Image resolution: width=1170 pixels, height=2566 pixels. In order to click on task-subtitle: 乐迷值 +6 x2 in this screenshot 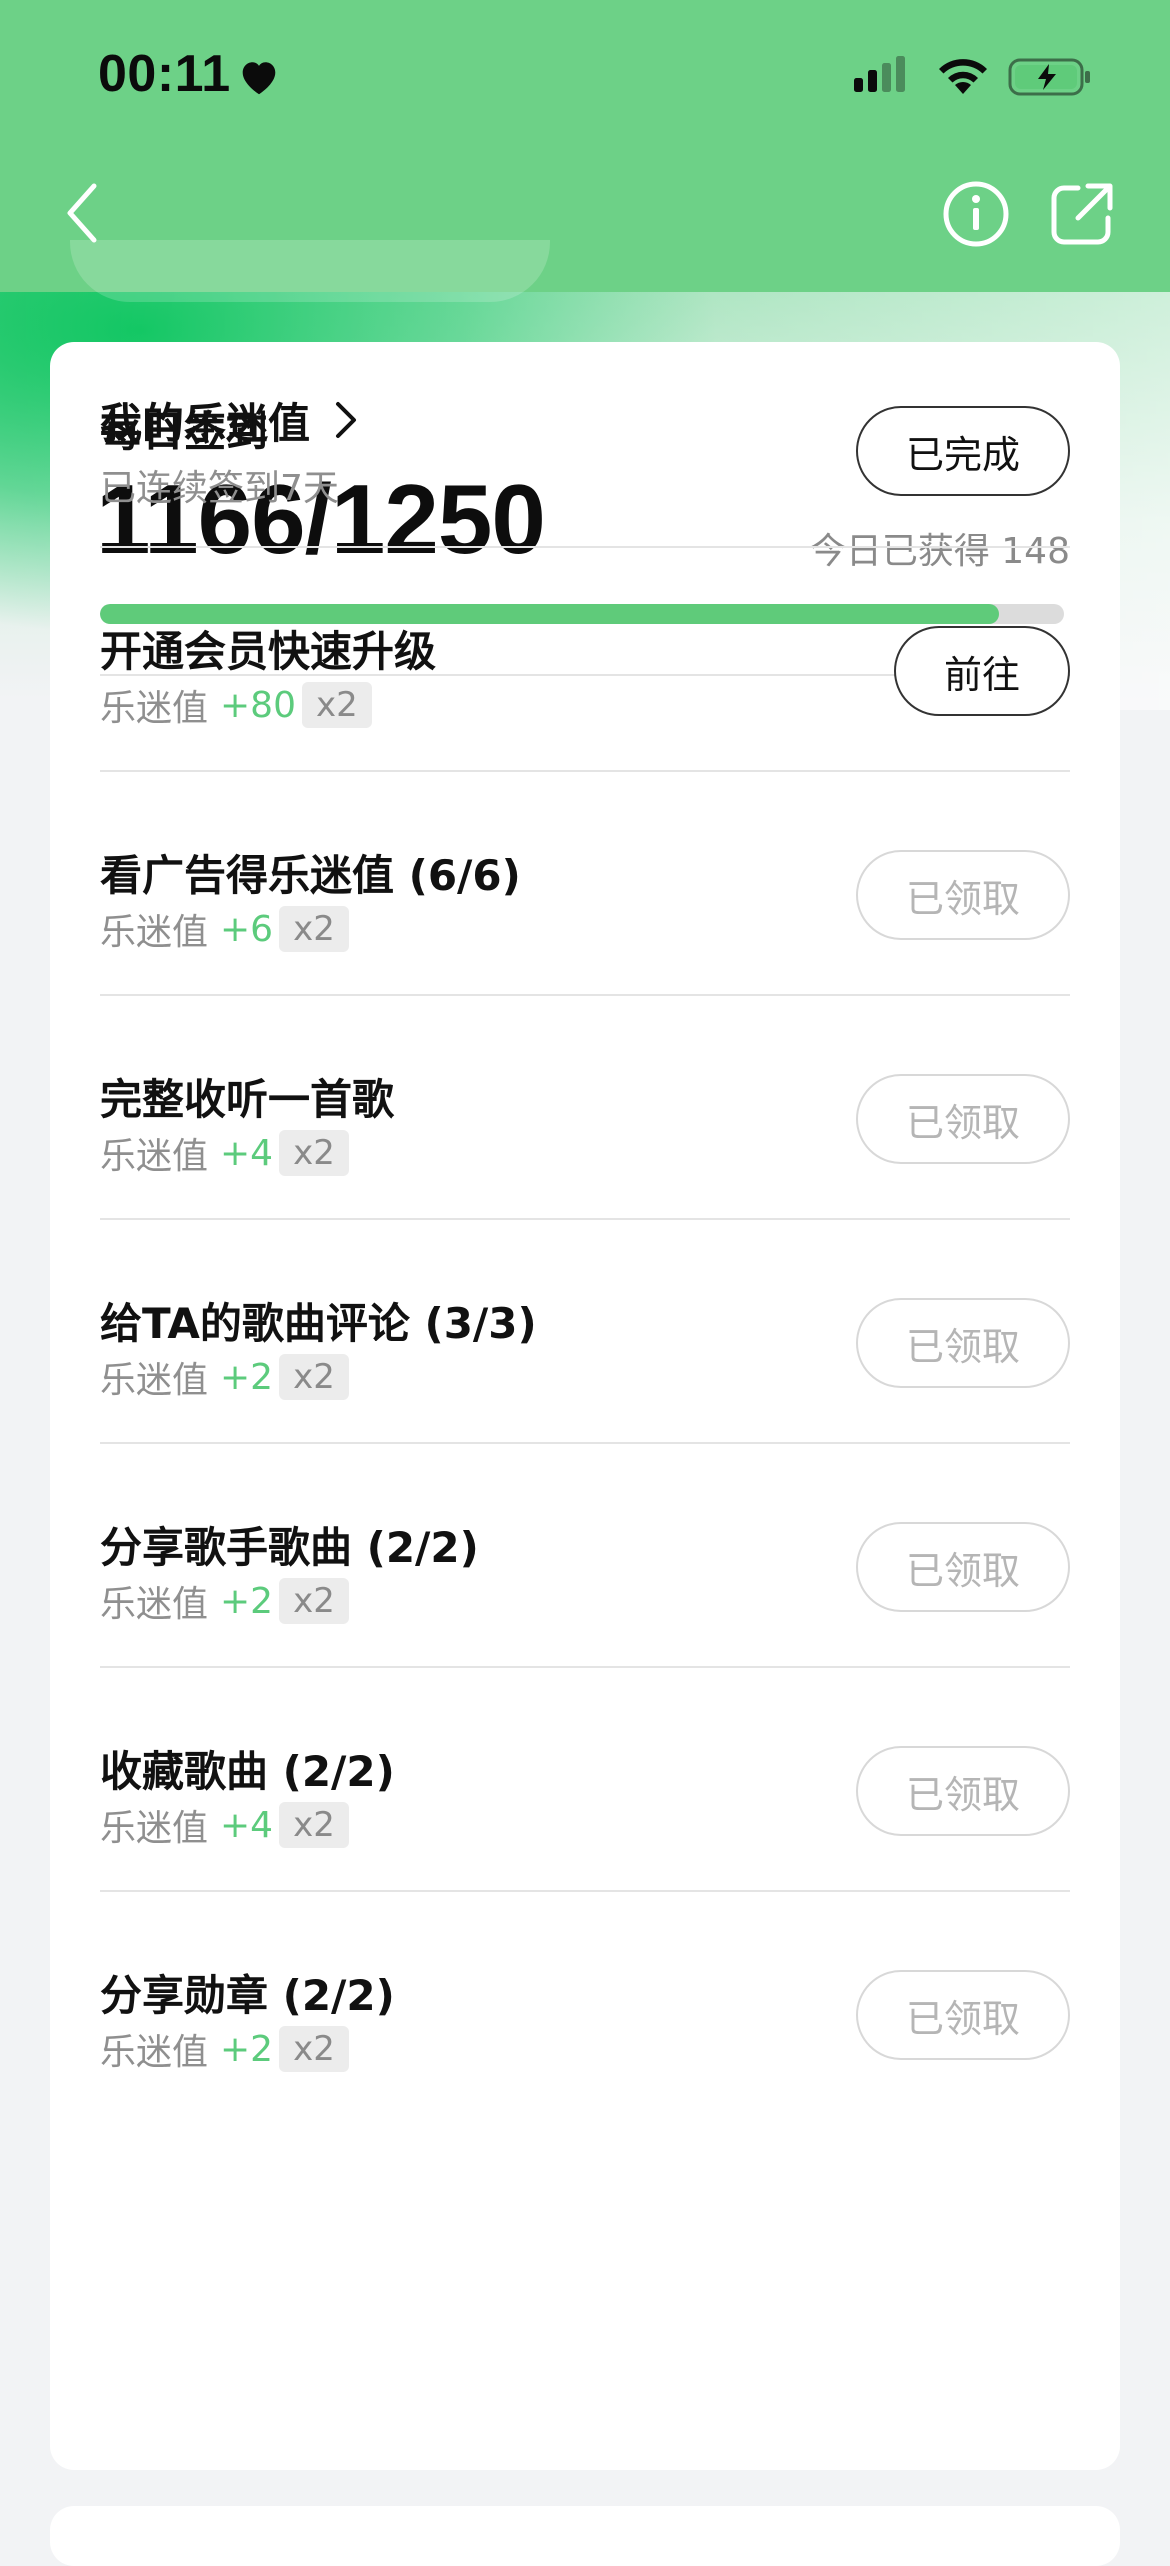, I will do `click(224, 929)`.